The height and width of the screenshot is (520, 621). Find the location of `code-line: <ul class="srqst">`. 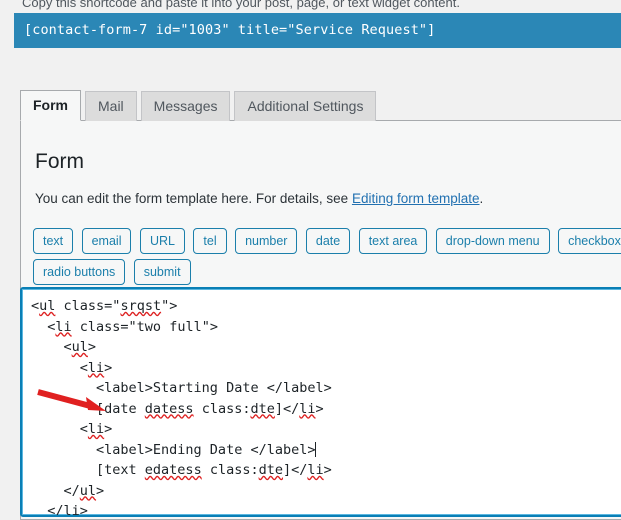

code-line: <ul class="srqst"> is located at coordinates (104, 306).